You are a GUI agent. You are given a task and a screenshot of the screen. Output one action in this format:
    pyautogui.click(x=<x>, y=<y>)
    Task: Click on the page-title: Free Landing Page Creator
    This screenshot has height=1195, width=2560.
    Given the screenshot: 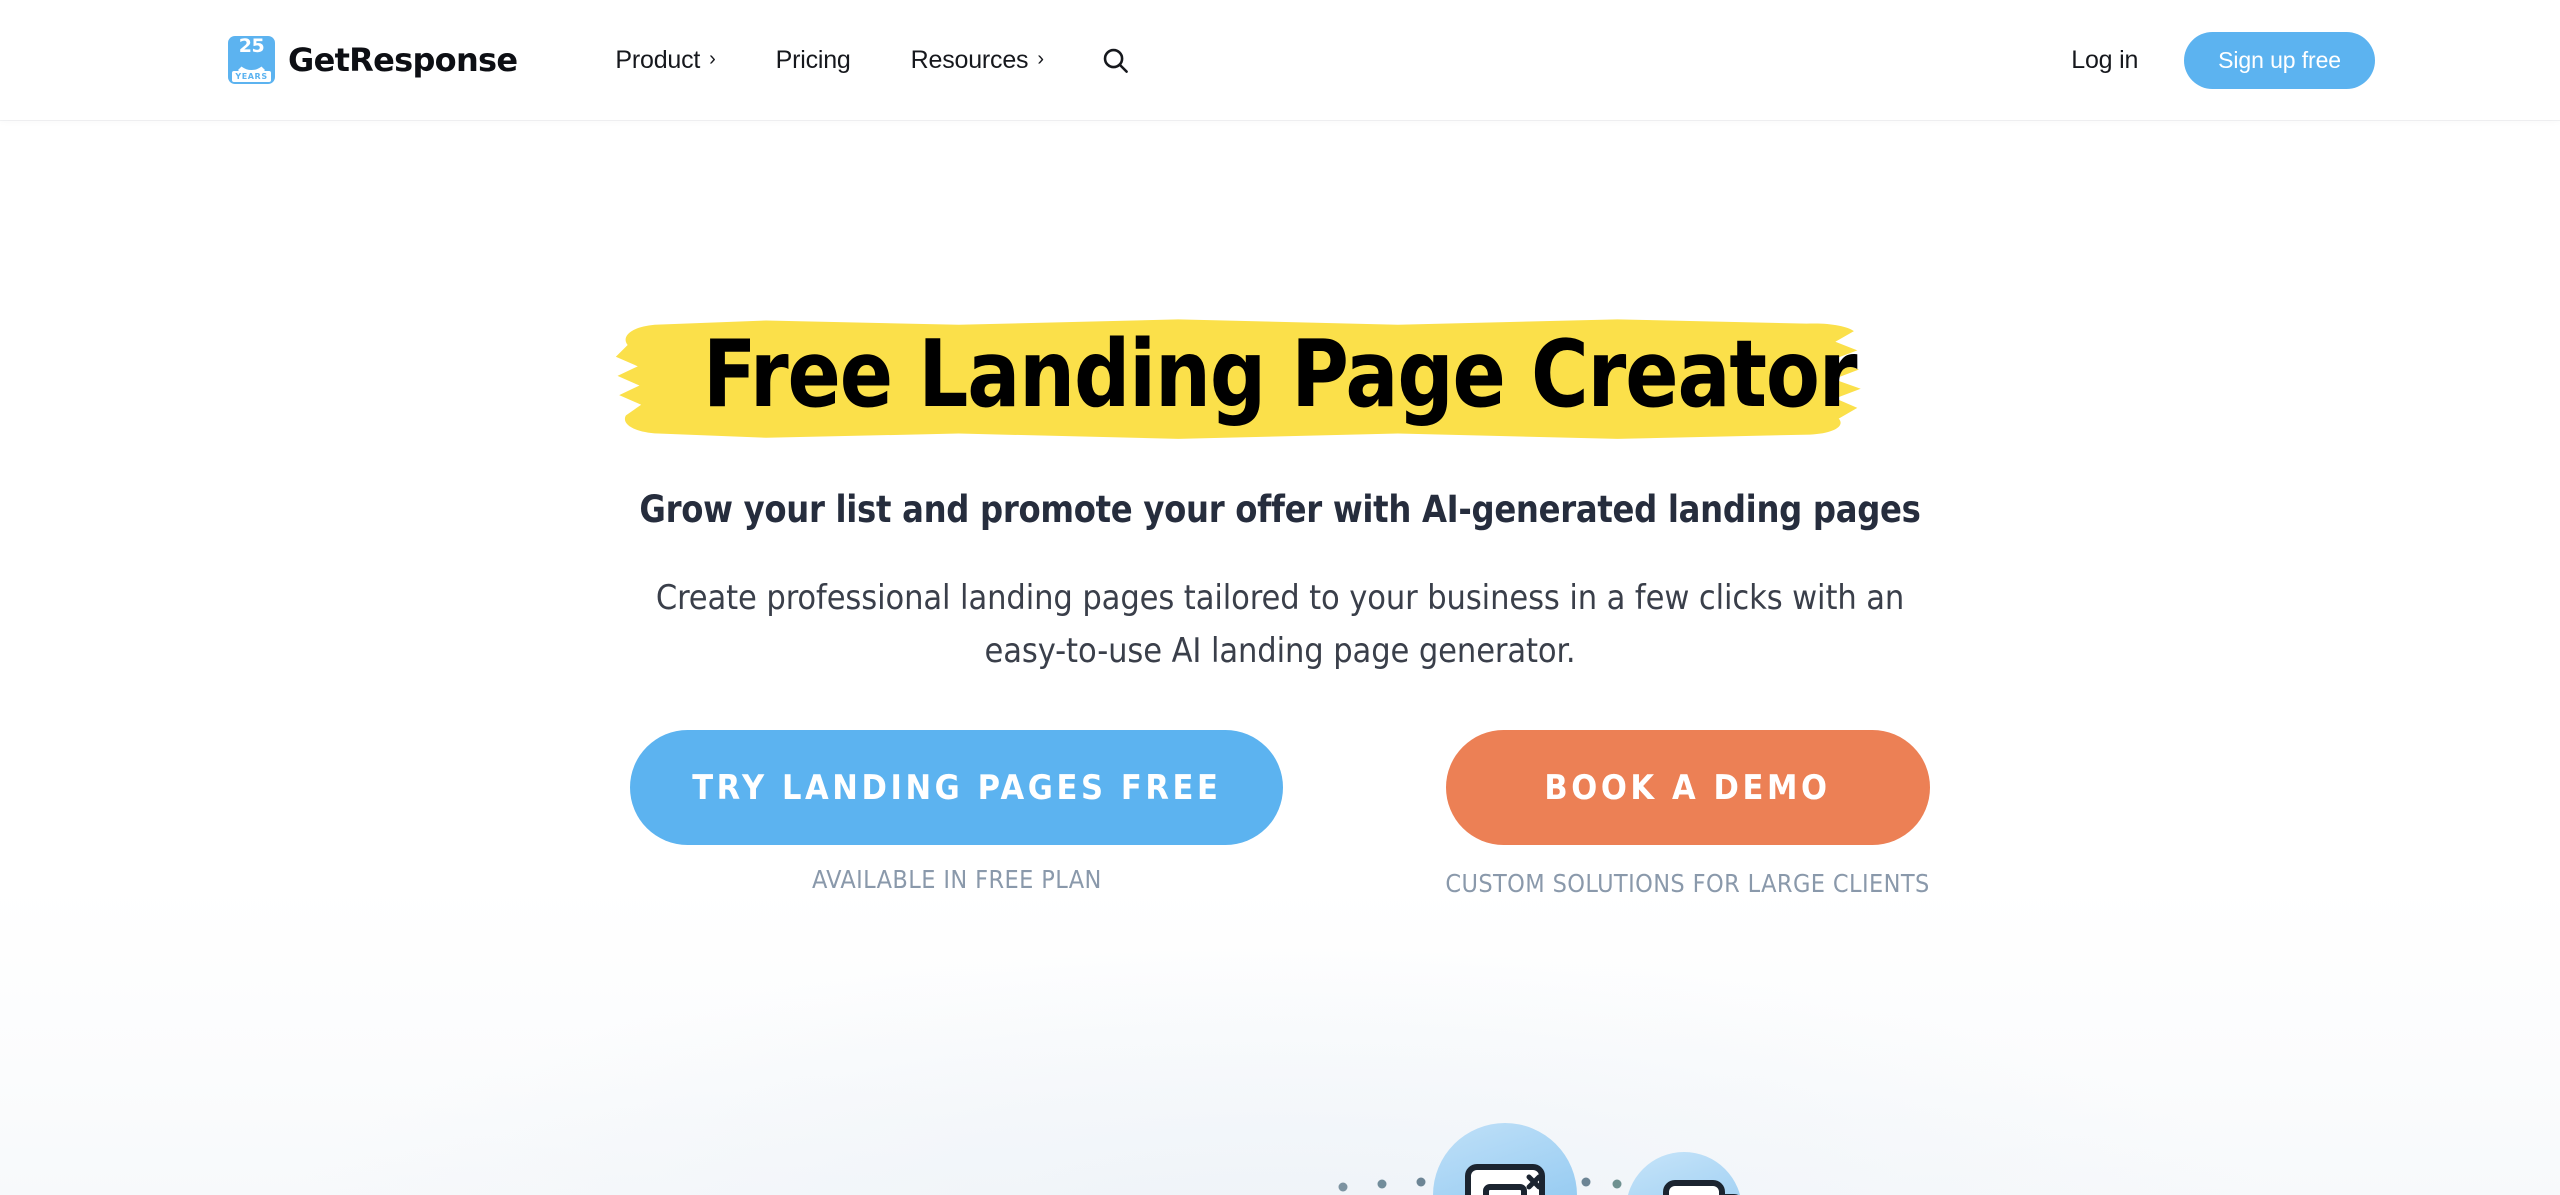 What is the action you would take?
    pyautogui.click(x=1280, y=374)
    